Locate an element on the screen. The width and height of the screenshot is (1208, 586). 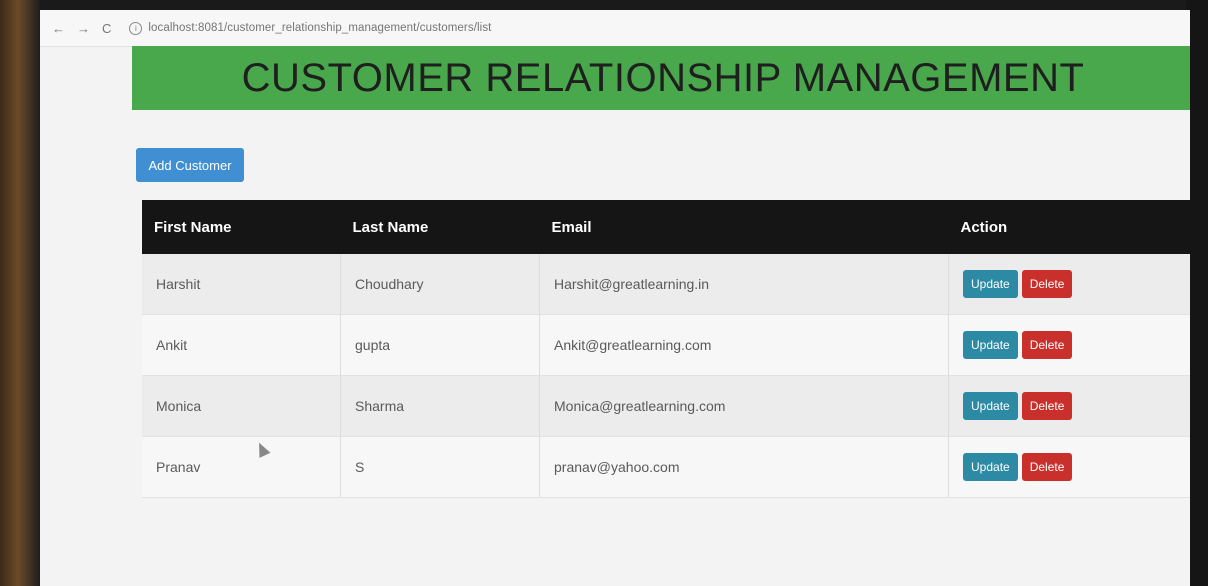
column-header-last-name: Last Name is located at coordinates (440, 227).